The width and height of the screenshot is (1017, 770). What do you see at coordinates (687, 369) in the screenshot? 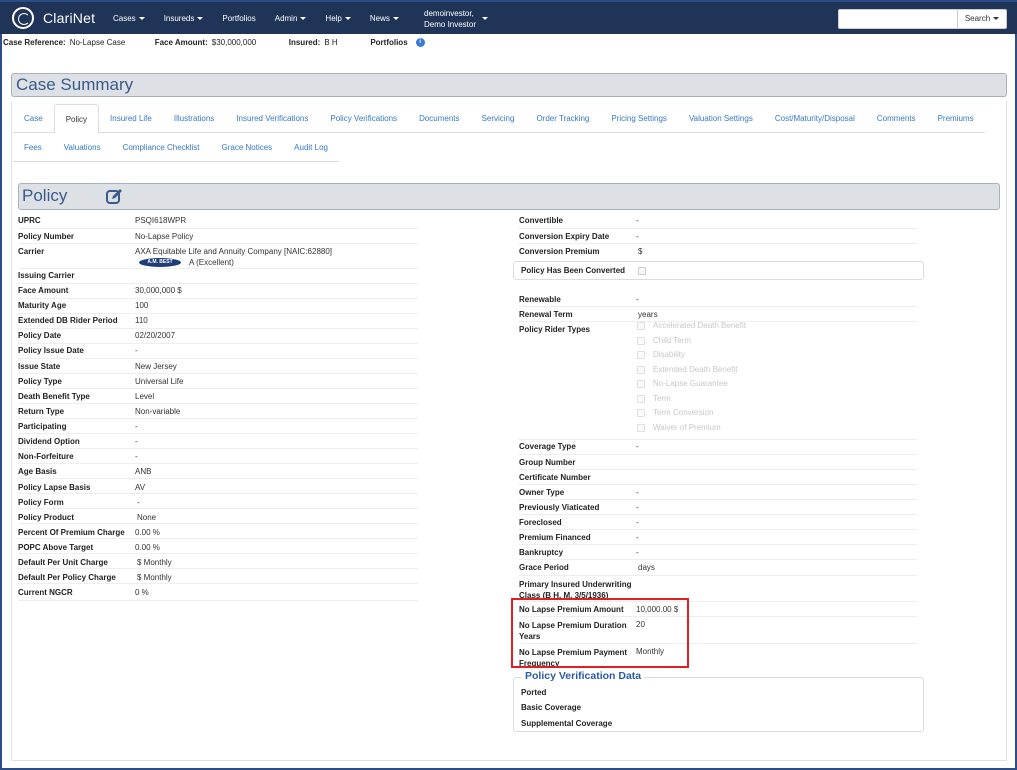
I see `rider-option: Extended Death Benefit` at bounding box center [687, 369].